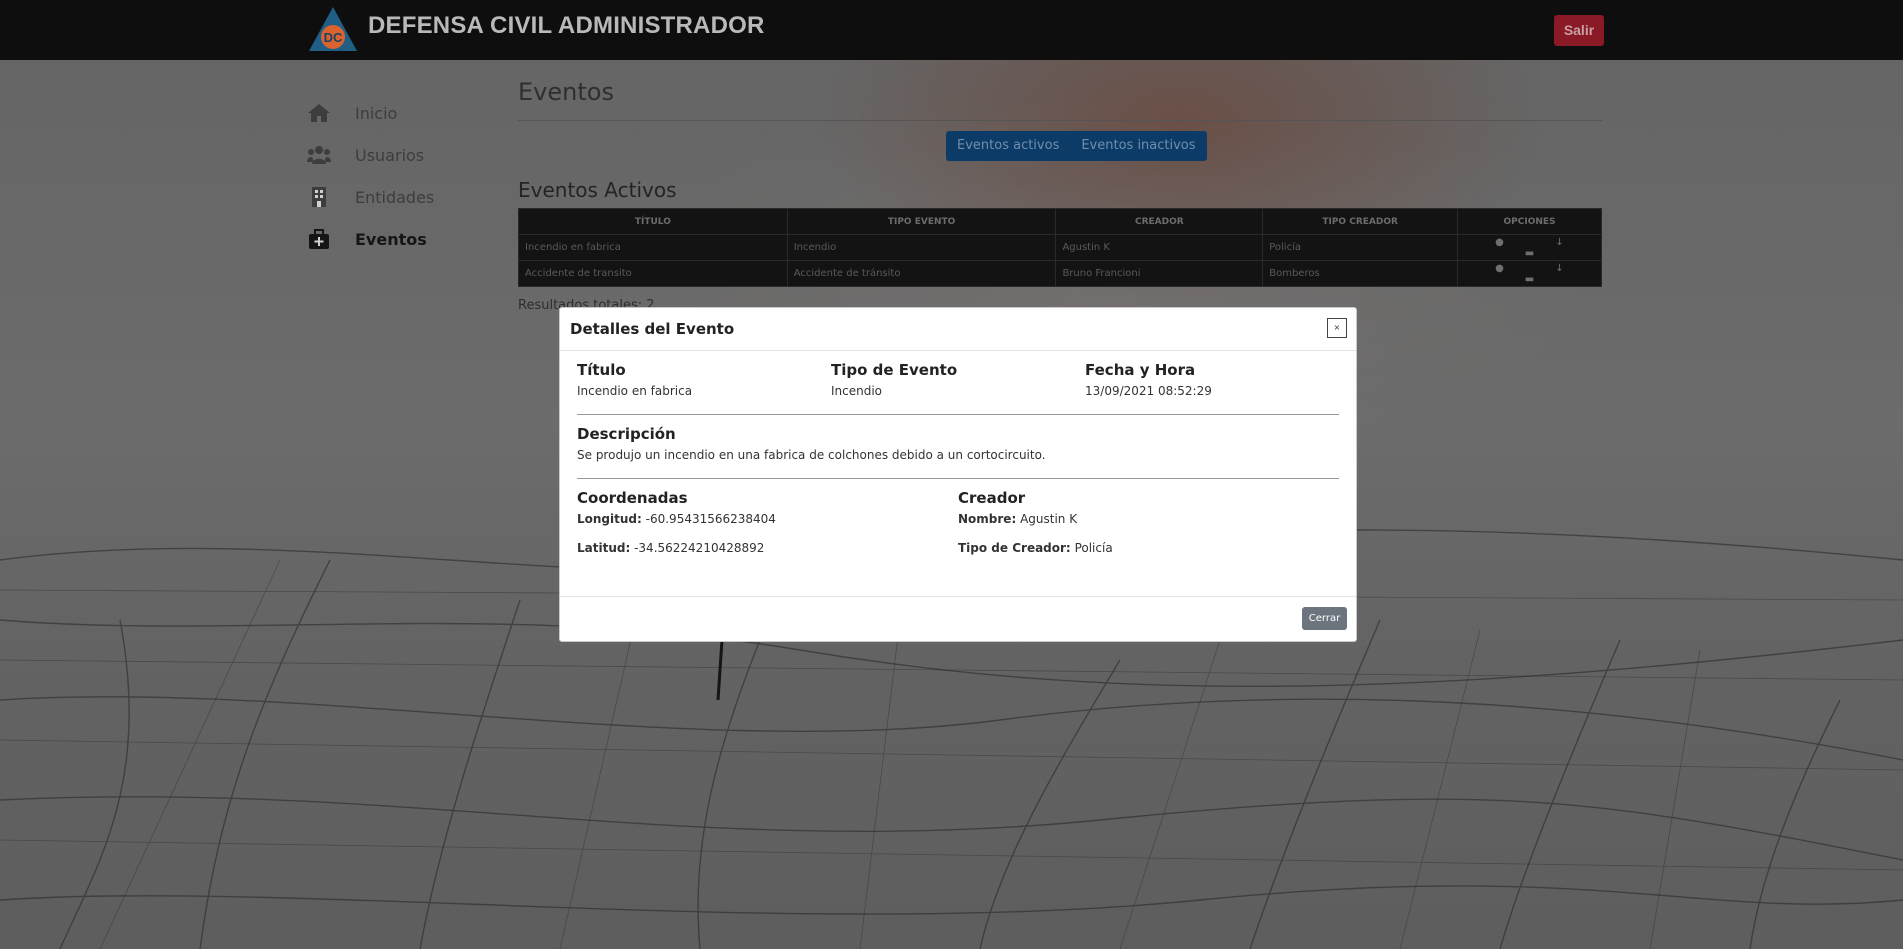  I want to click on sidebar-item-entidades: Entidades, so click(370, 197).